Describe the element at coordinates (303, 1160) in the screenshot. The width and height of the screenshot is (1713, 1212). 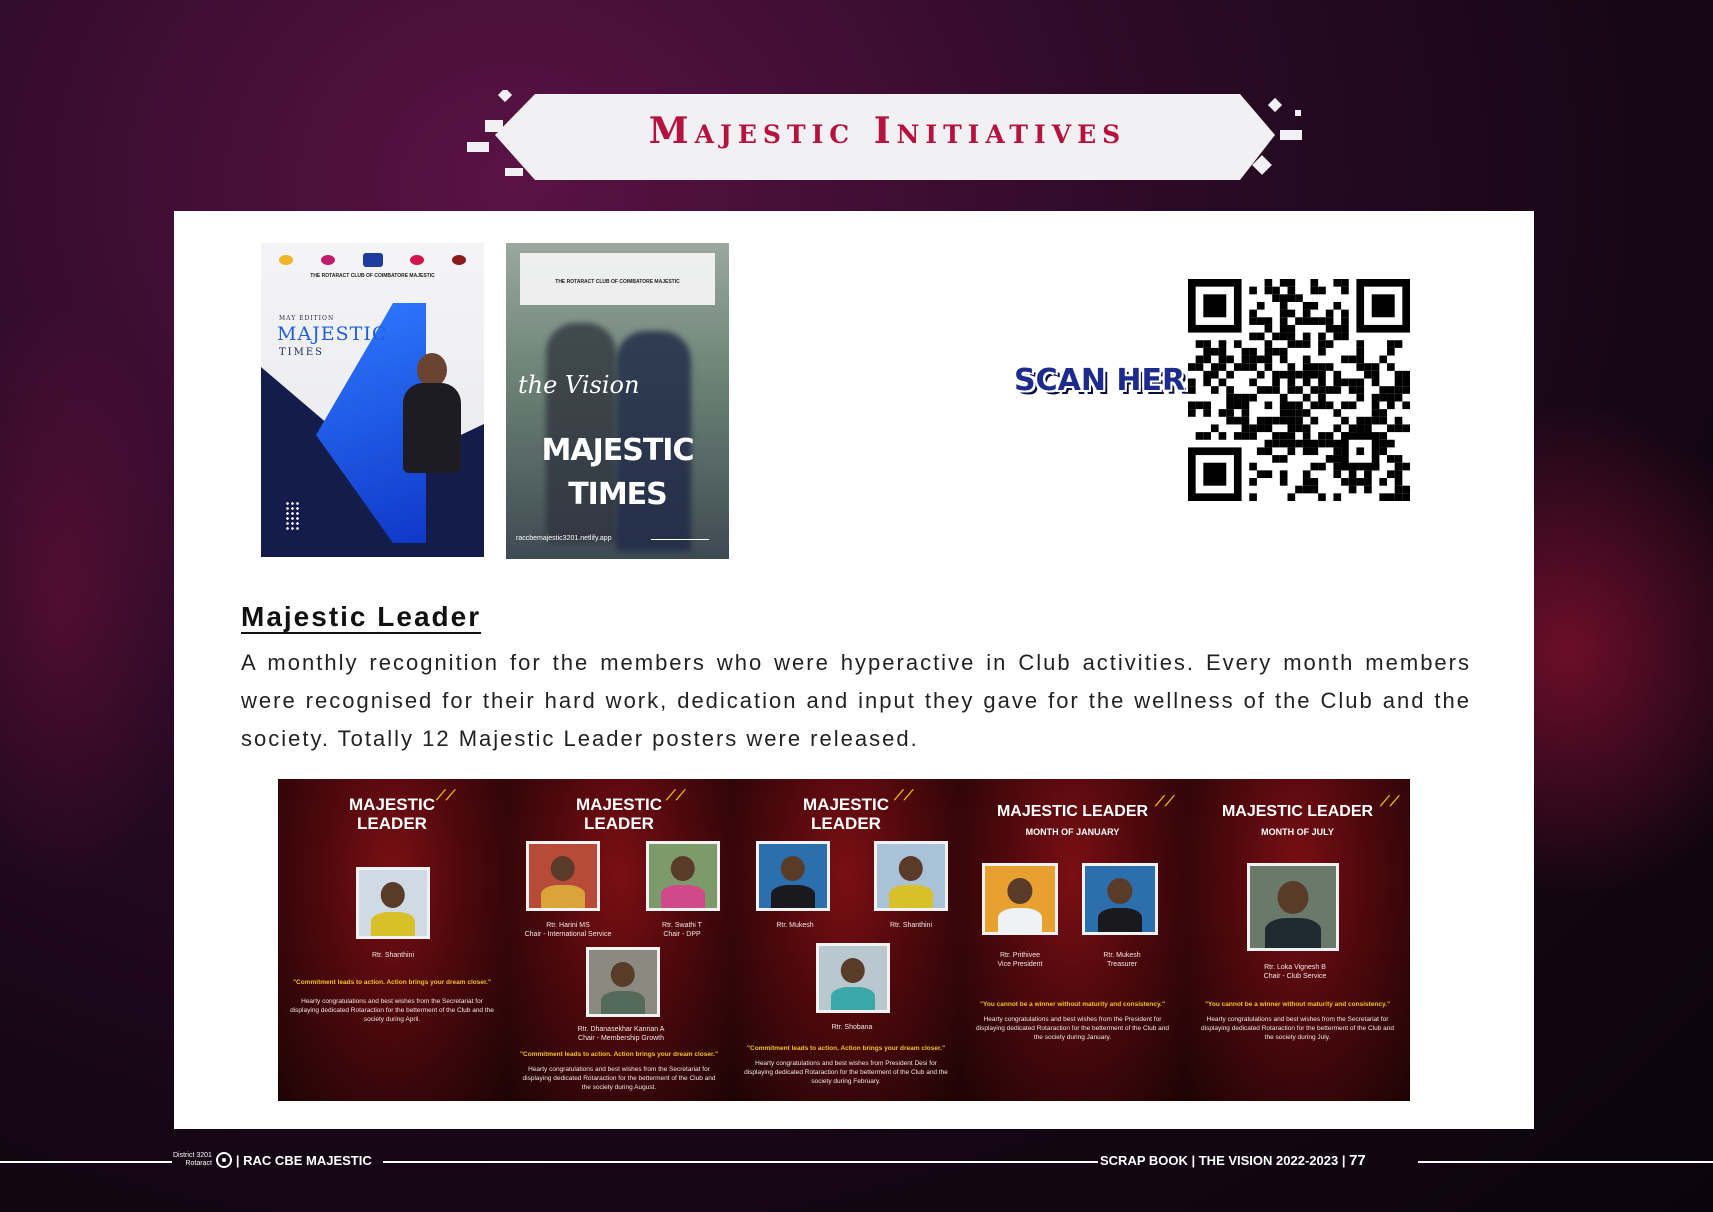
I see `footer-left-text: | RAC CBE MAJESTIC` at that location.